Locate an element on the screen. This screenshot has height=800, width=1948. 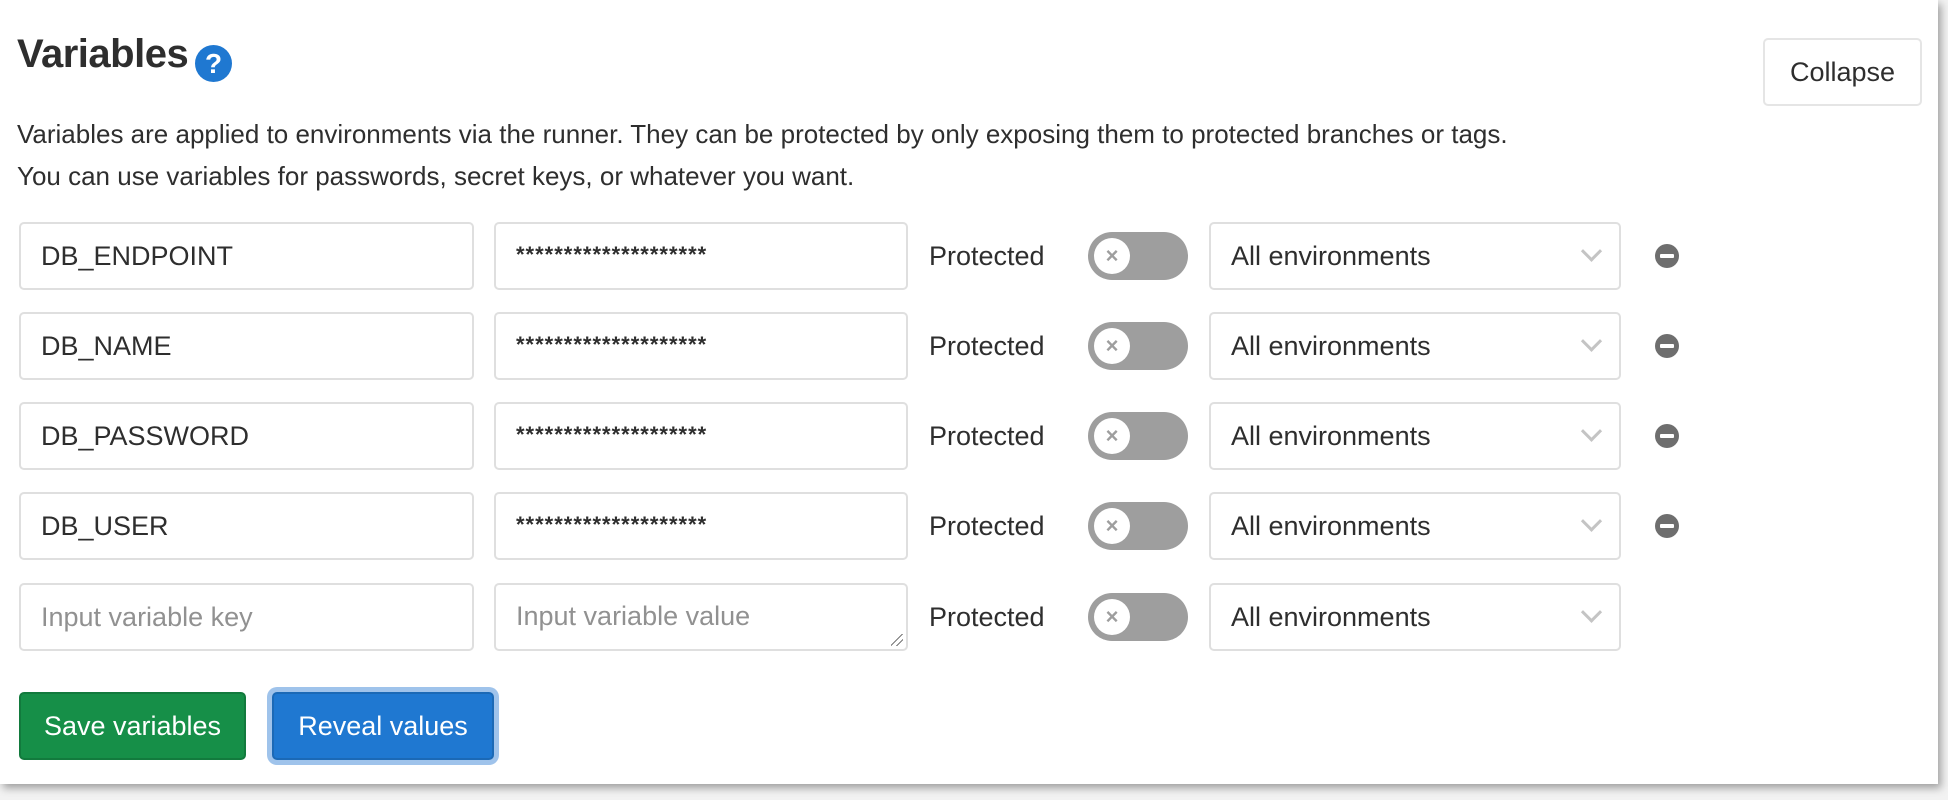
question-circle-icon: ? is located at coordinates (213, 63).